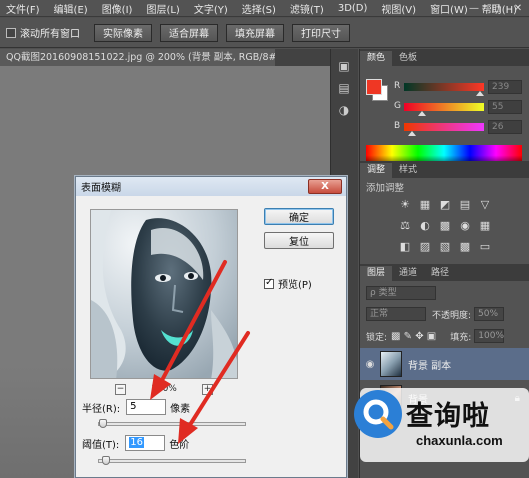 The height and width of the screenshot is (478, 529). What do you see at coordinates (496, 8) in the screenshot?
I see `maximize-button: □` at bounding box center [496, 8].